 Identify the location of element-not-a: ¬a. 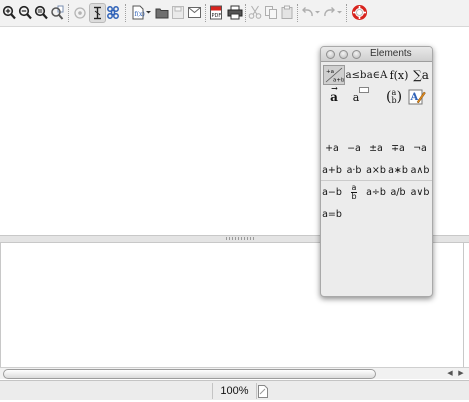
(420, 149).